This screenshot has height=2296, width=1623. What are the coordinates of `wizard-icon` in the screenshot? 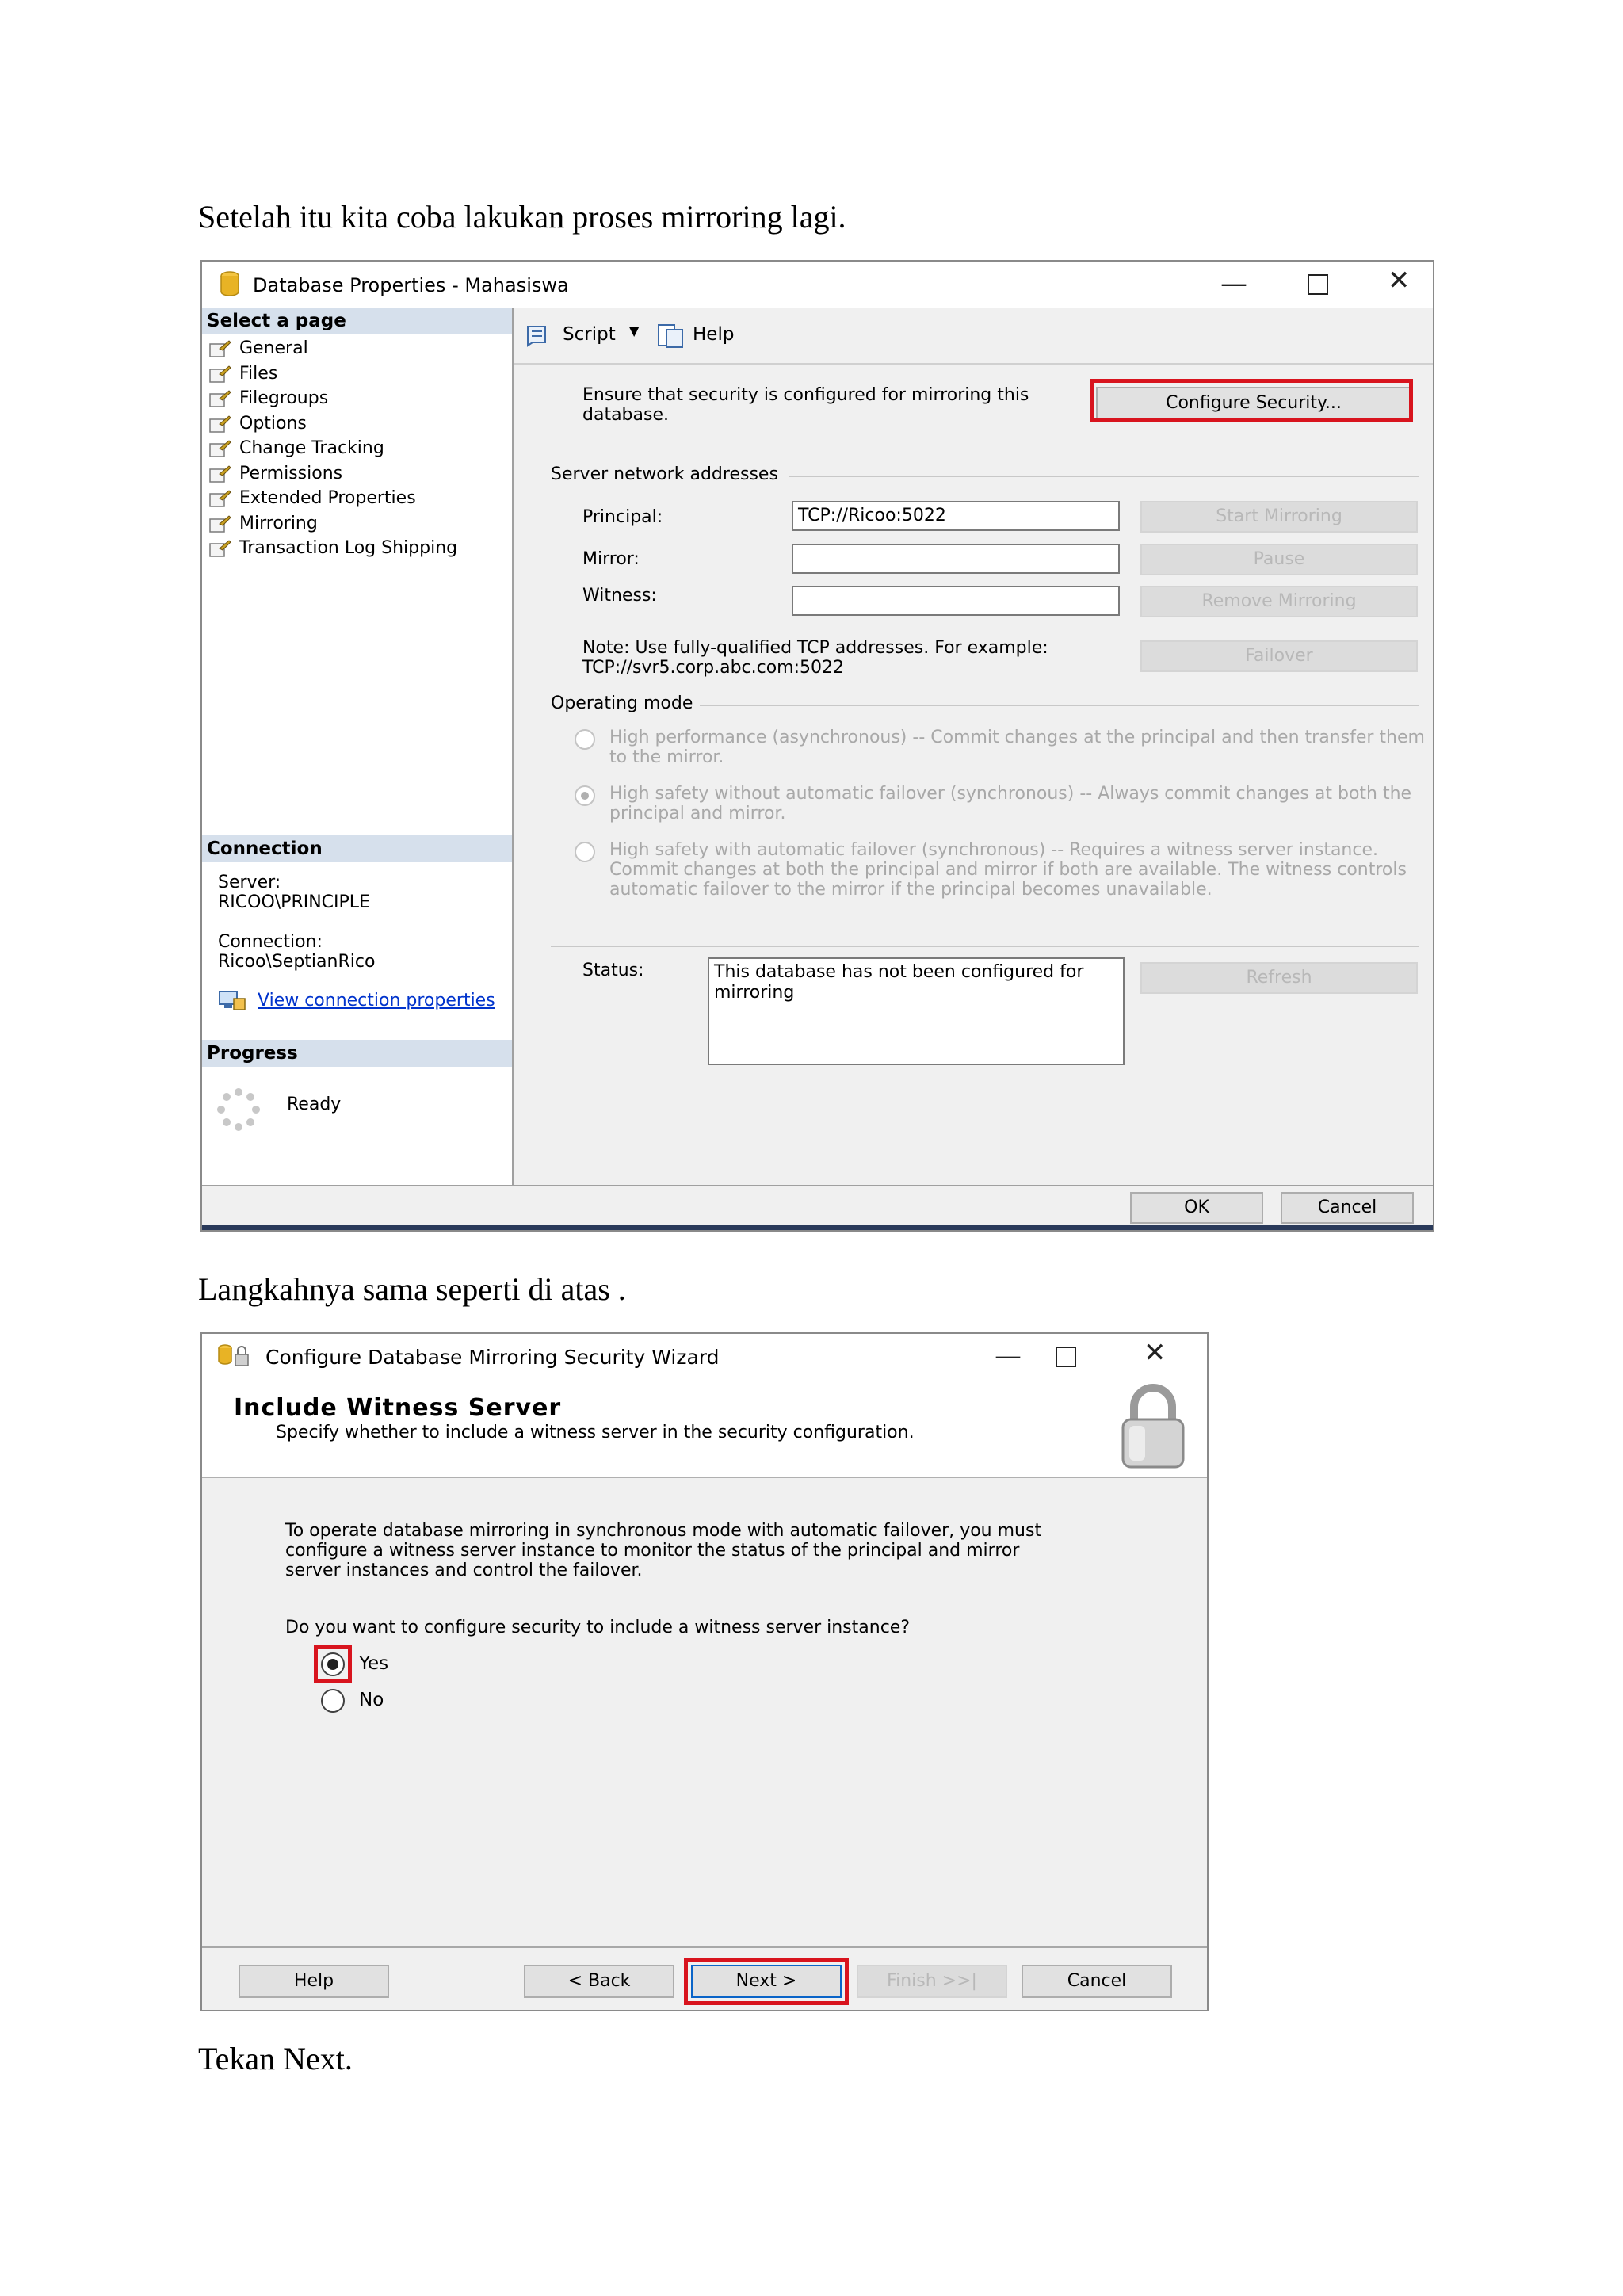 It's located at (233, 1355).